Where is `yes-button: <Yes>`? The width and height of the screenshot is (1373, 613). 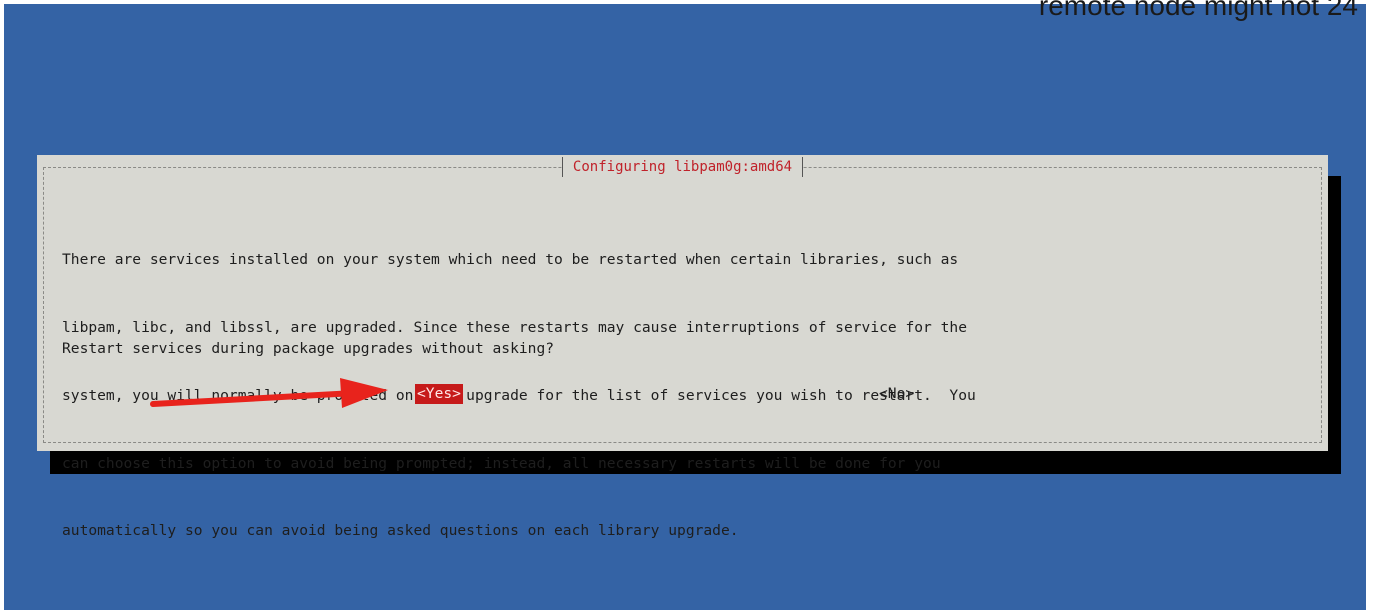
yes-button: <Yes> is located at coordinates (439, 394).